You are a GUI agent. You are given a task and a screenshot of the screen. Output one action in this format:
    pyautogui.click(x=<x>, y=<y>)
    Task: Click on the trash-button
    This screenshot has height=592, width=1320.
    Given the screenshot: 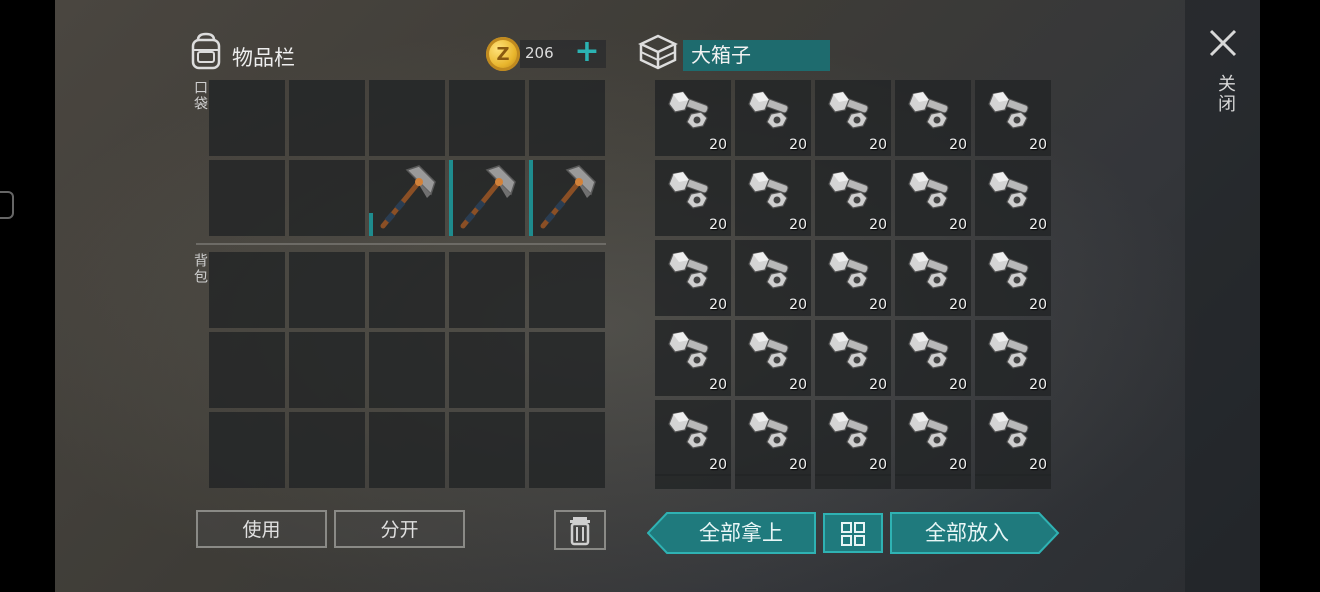 What is the action you would take?
    pyautogui.click(x=580, y=530)
    